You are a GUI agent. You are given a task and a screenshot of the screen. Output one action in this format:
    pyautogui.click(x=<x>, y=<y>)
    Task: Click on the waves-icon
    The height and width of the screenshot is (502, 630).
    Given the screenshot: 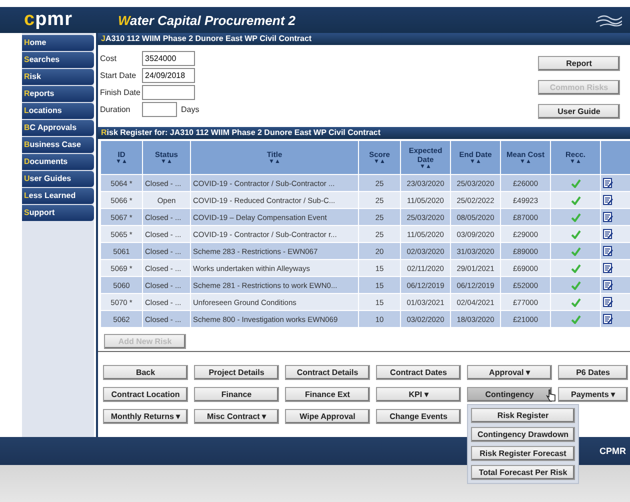 What is the action you would take?
    pyautogui.click(x=609, y=20)
    